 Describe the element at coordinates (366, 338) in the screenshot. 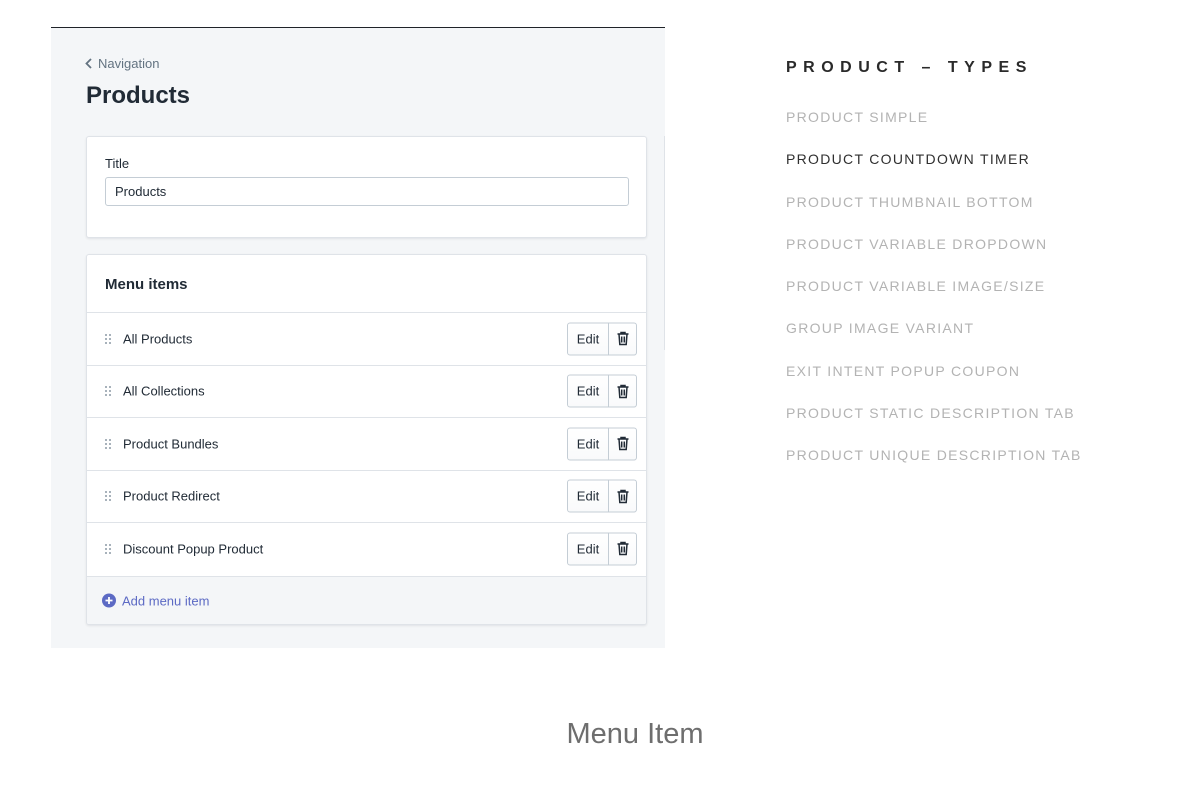

I see `menu-item-row: All Products Edit` at that location.